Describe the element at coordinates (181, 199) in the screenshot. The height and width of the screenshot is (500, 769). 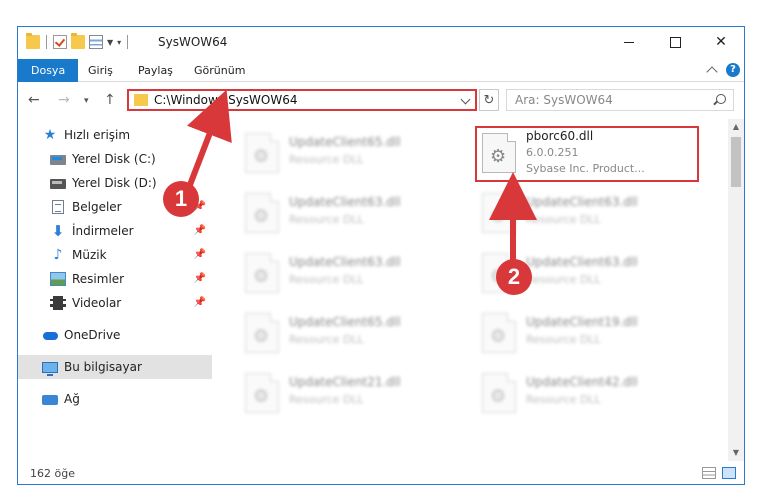
I see `step-1-badge: 1` at that location.